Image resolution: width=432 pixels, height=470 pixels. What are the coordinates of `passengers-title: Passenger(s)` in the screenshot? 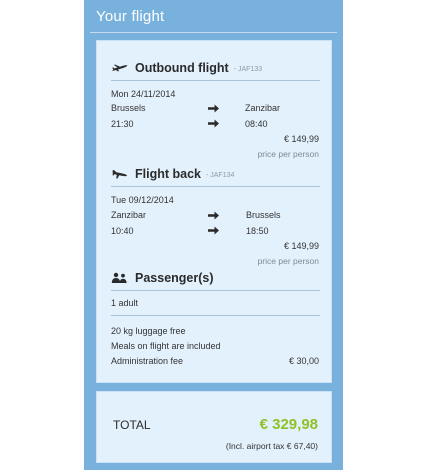 It's located at (174, 278).